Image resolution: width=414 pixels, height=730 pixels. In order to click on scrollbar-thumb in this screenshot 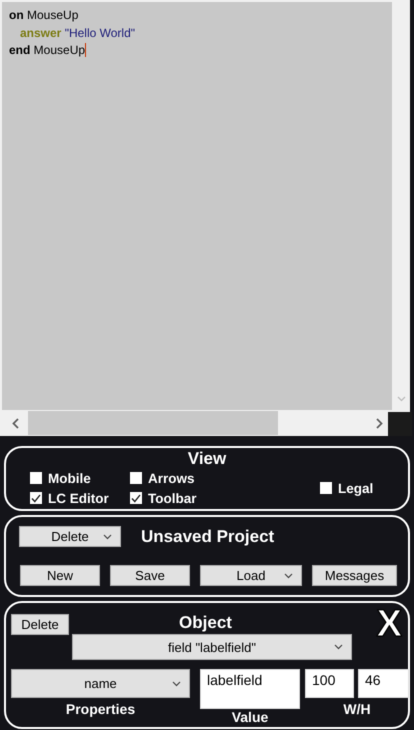, I will do `click(153, 423)`.